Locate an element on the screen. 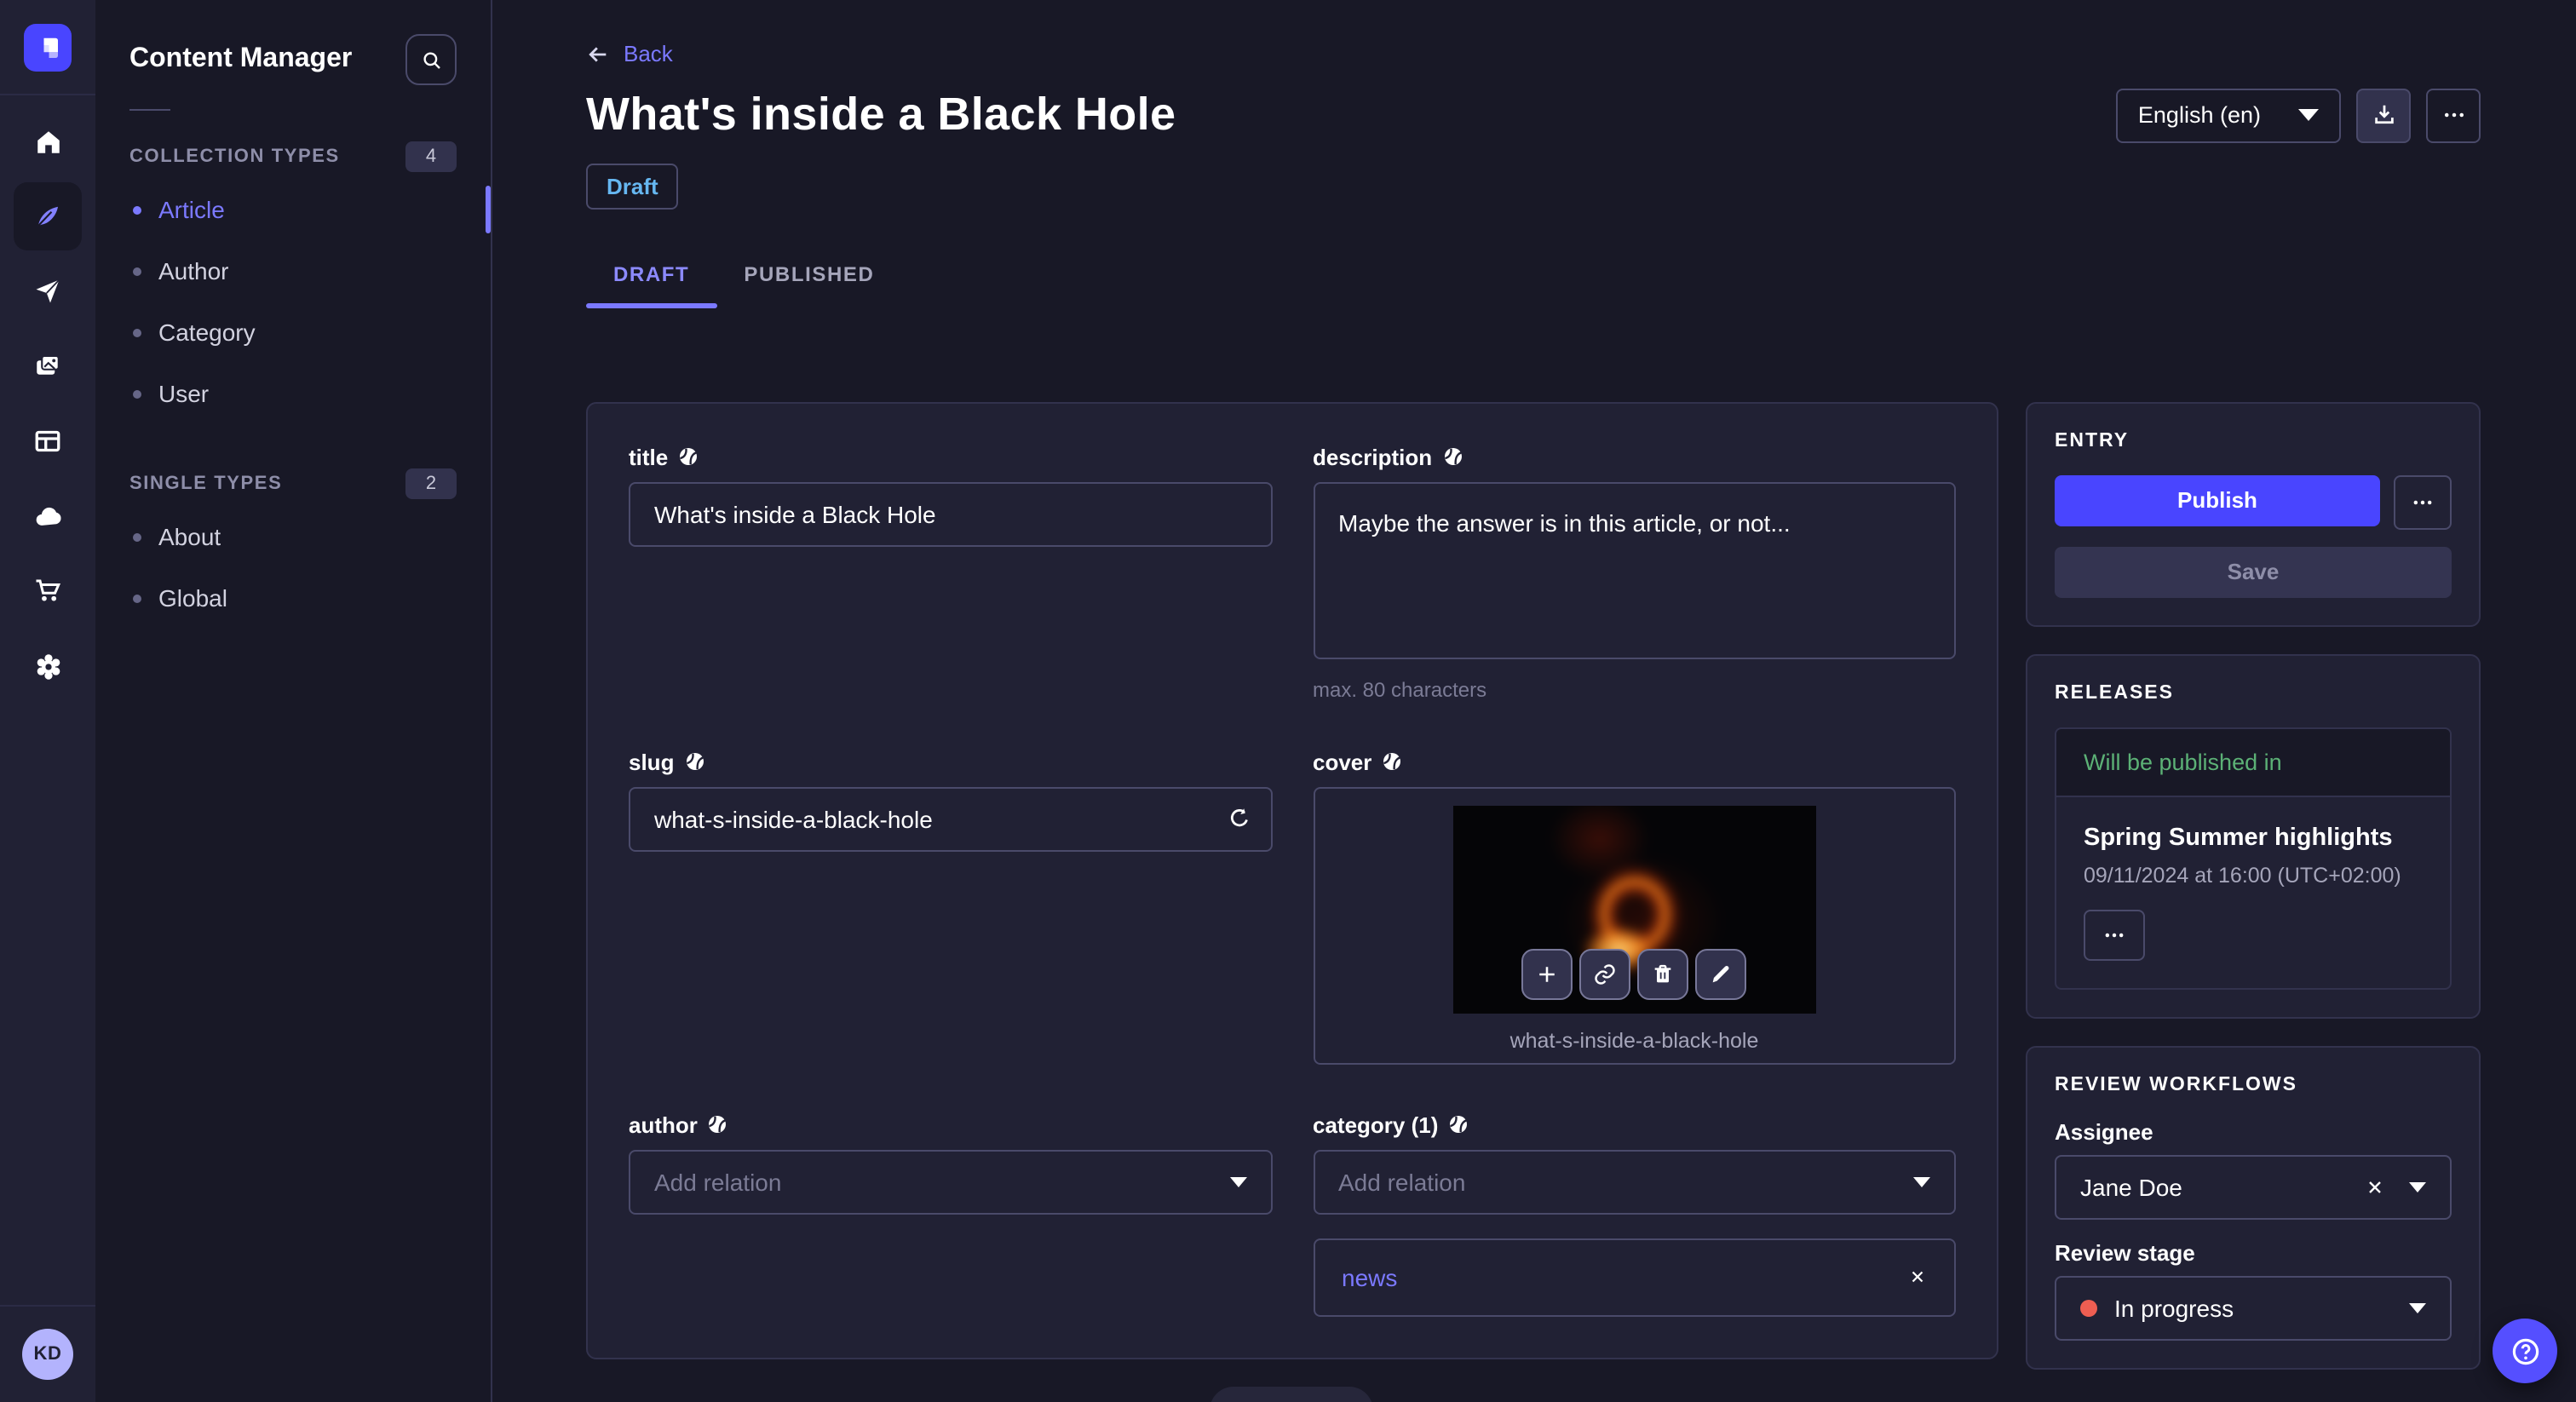 This screenshot has height=1402, width=2576. cover-image-black-hole is located at coordinates (1634, 909).